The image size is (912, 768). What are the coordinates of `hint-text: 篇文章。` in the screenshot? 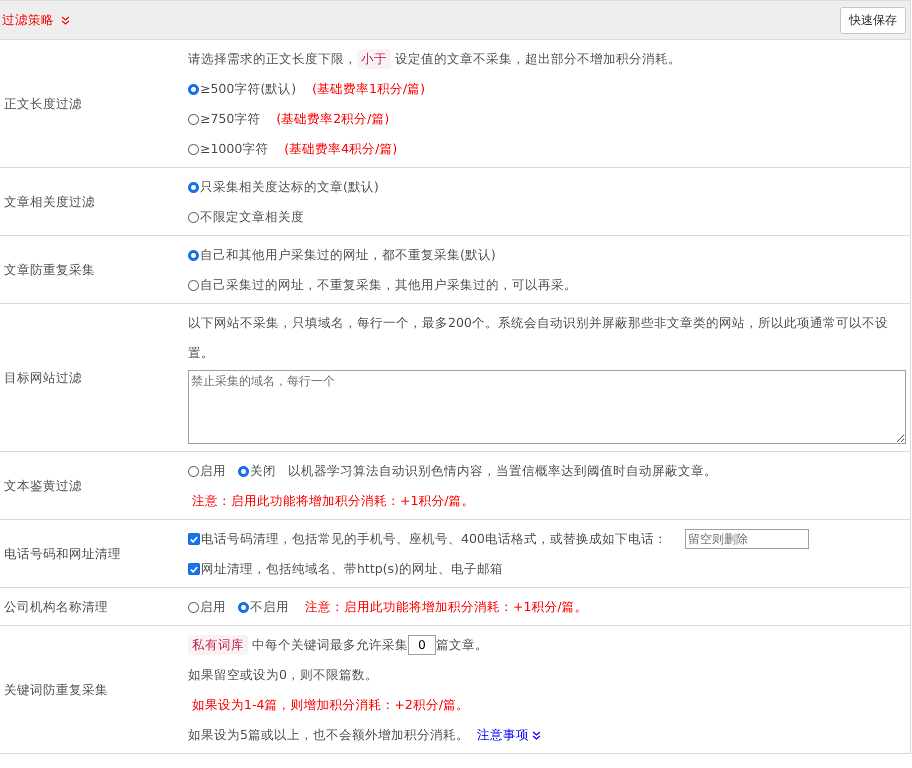 It's located at (462, 645).